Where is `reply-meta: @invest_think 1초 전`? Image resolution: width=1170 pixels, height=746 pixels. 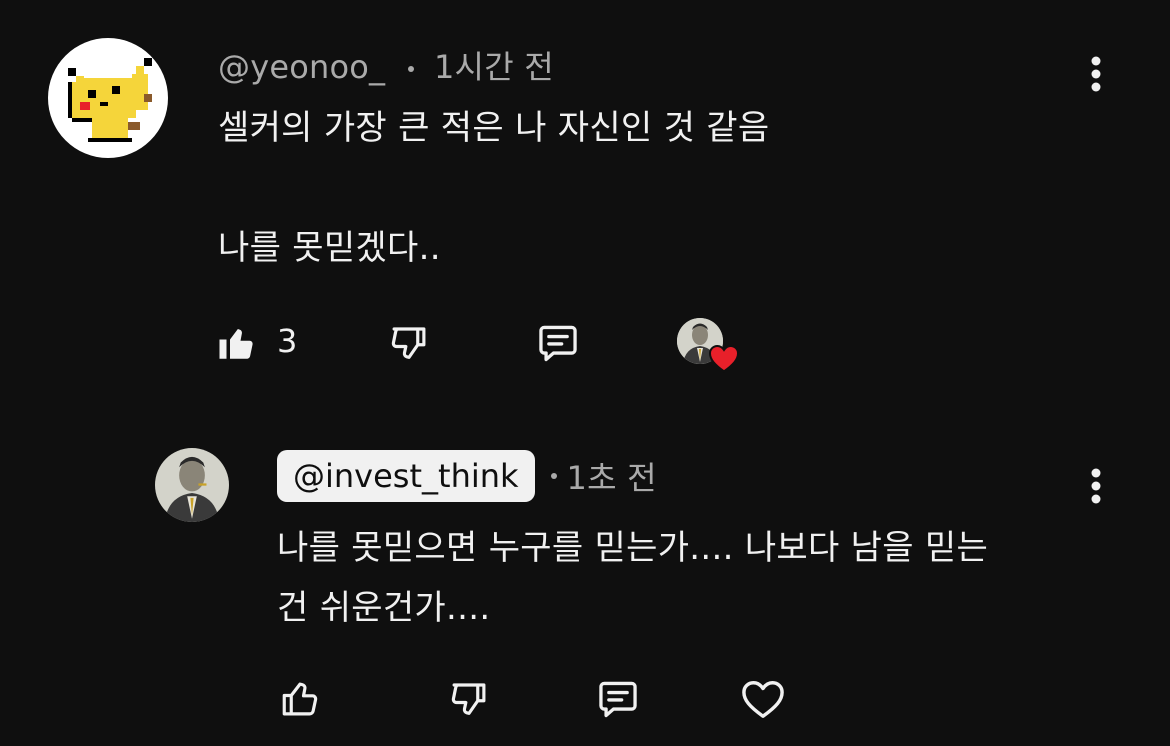
reply-meta: @invest_think 1초 전 is located at coordinates (467, 476).